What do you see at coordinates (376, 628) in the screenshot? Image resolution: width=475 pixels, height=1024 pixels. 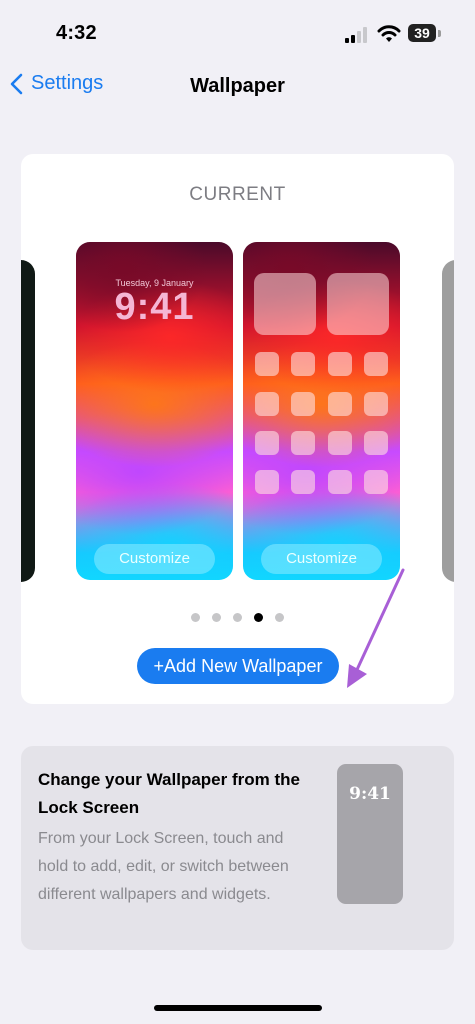 I see `annotation-arrow-icon` at bounding box center [376, 628].